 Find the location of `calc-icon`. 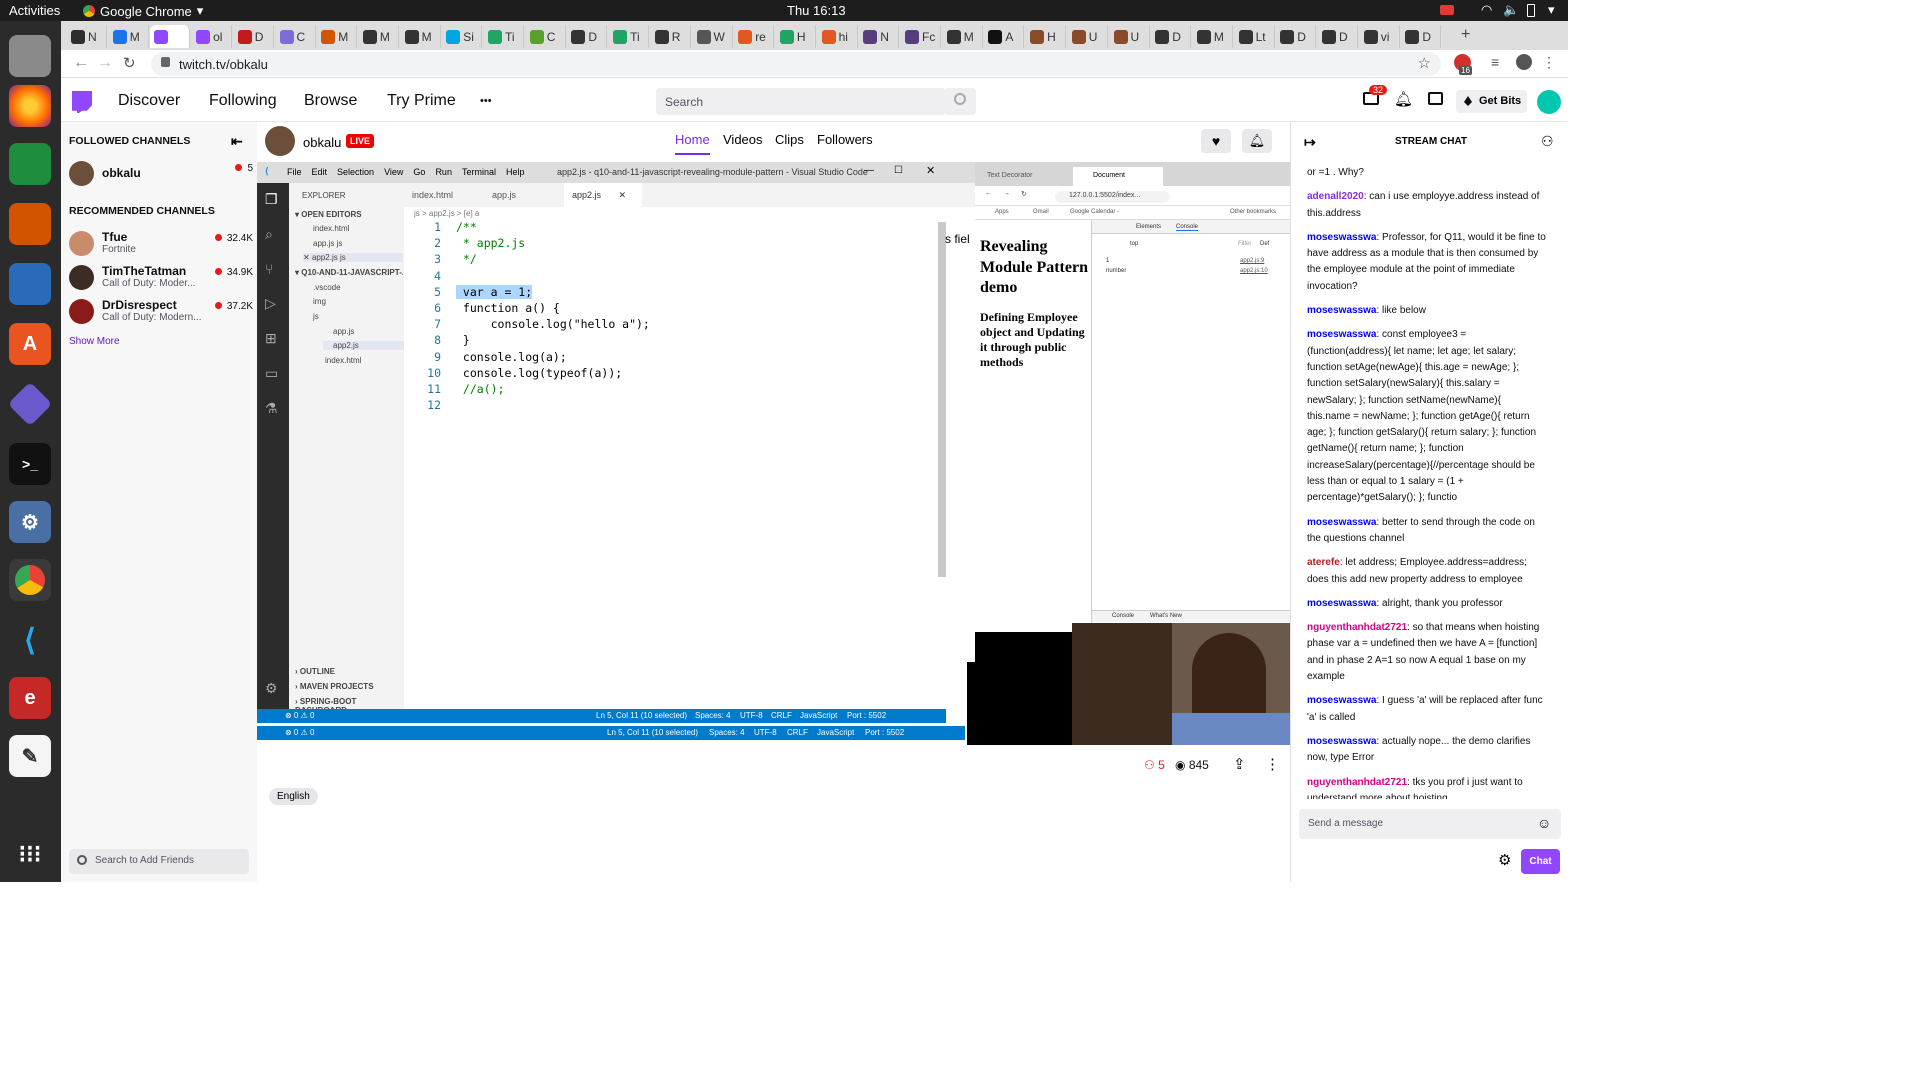

calc-icon is located at coordinates (30, 164).